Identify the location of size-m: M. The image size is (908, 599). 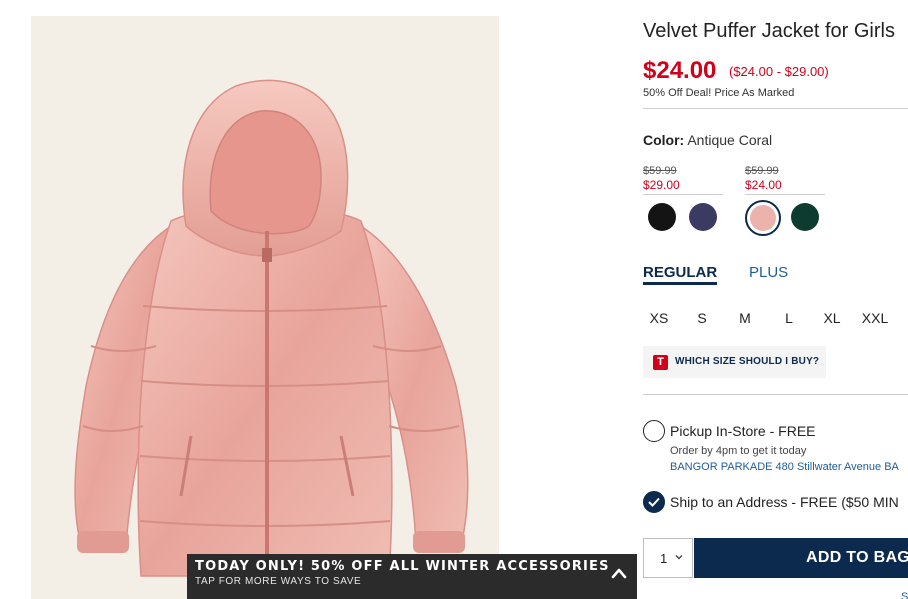
(745, 318).